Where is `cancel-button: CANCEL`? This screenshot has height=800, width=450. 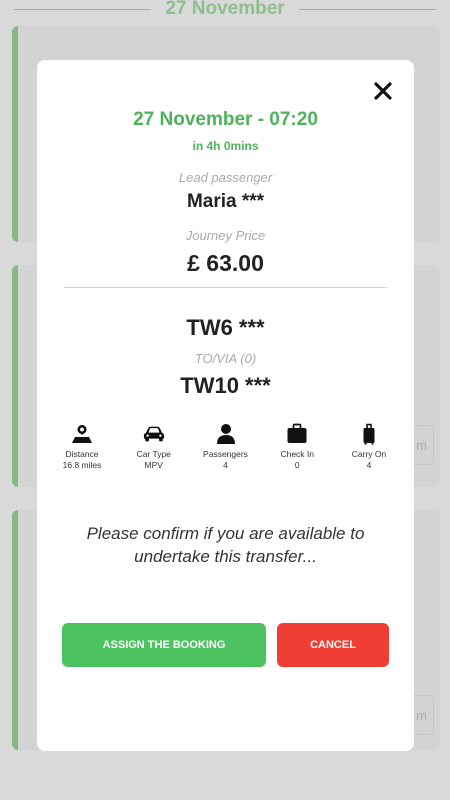 cancel-button: CANCEL is located at coordinates (333, 645).